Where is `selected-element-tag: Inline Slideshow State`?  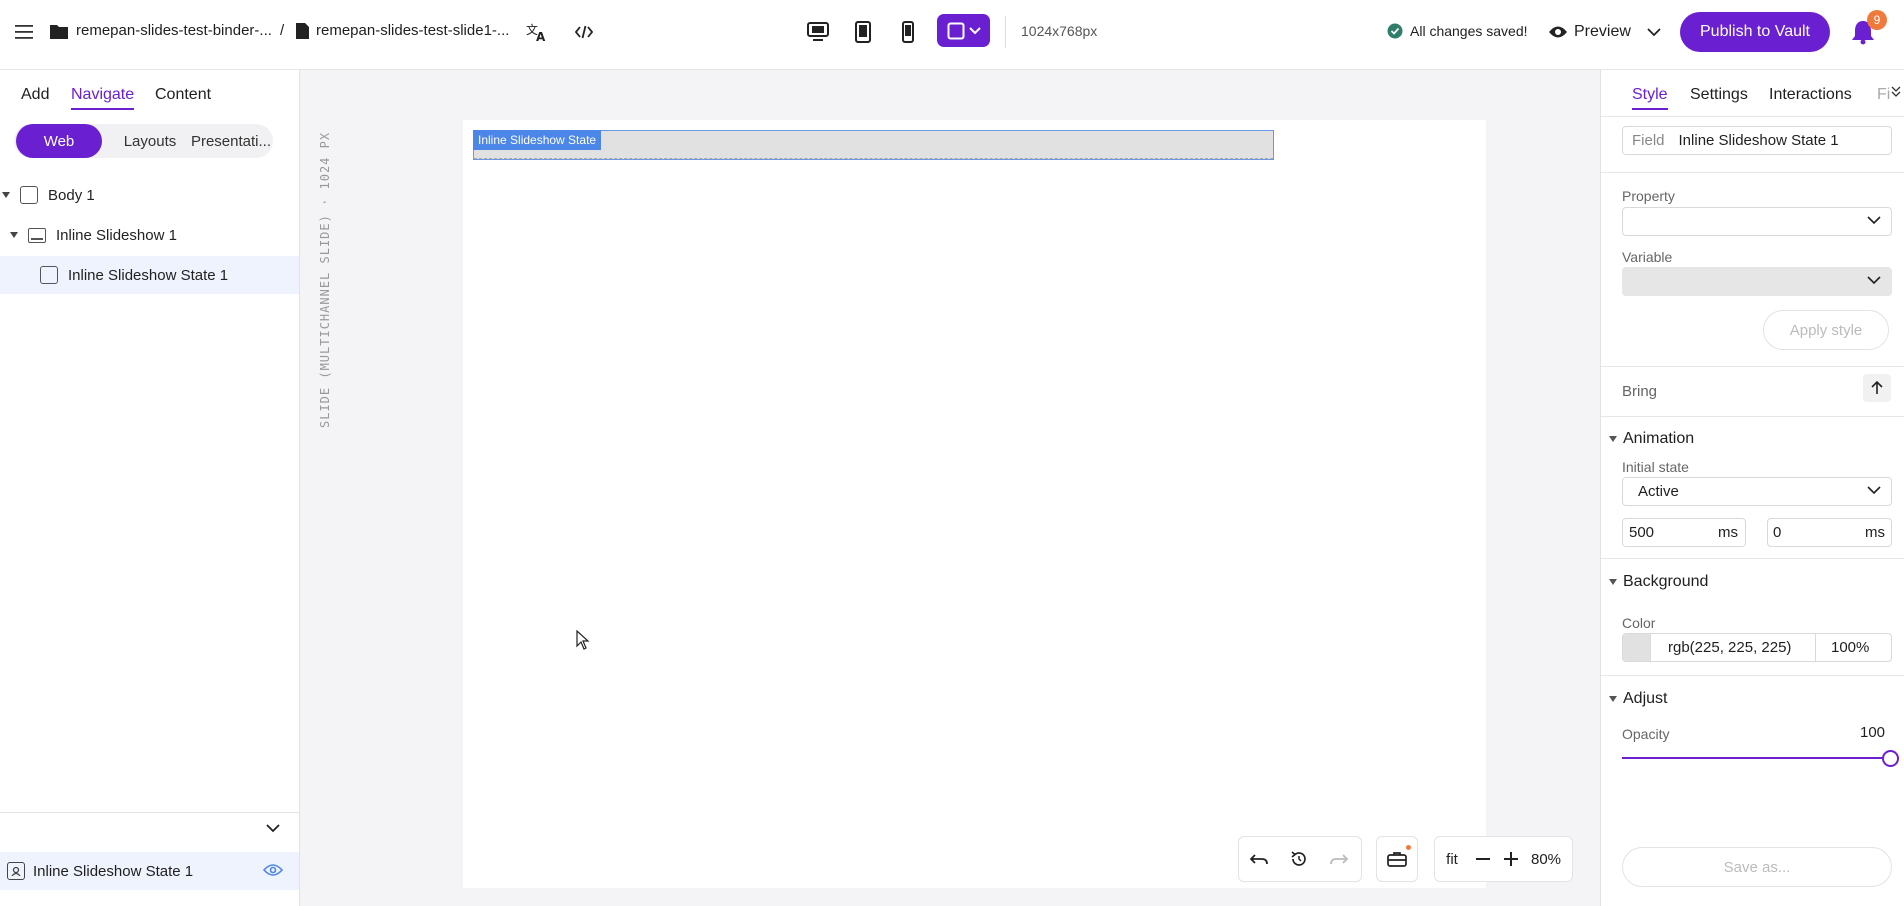
selected-element-tag: Inline Slideshow State is located at coordinates (537, 140).